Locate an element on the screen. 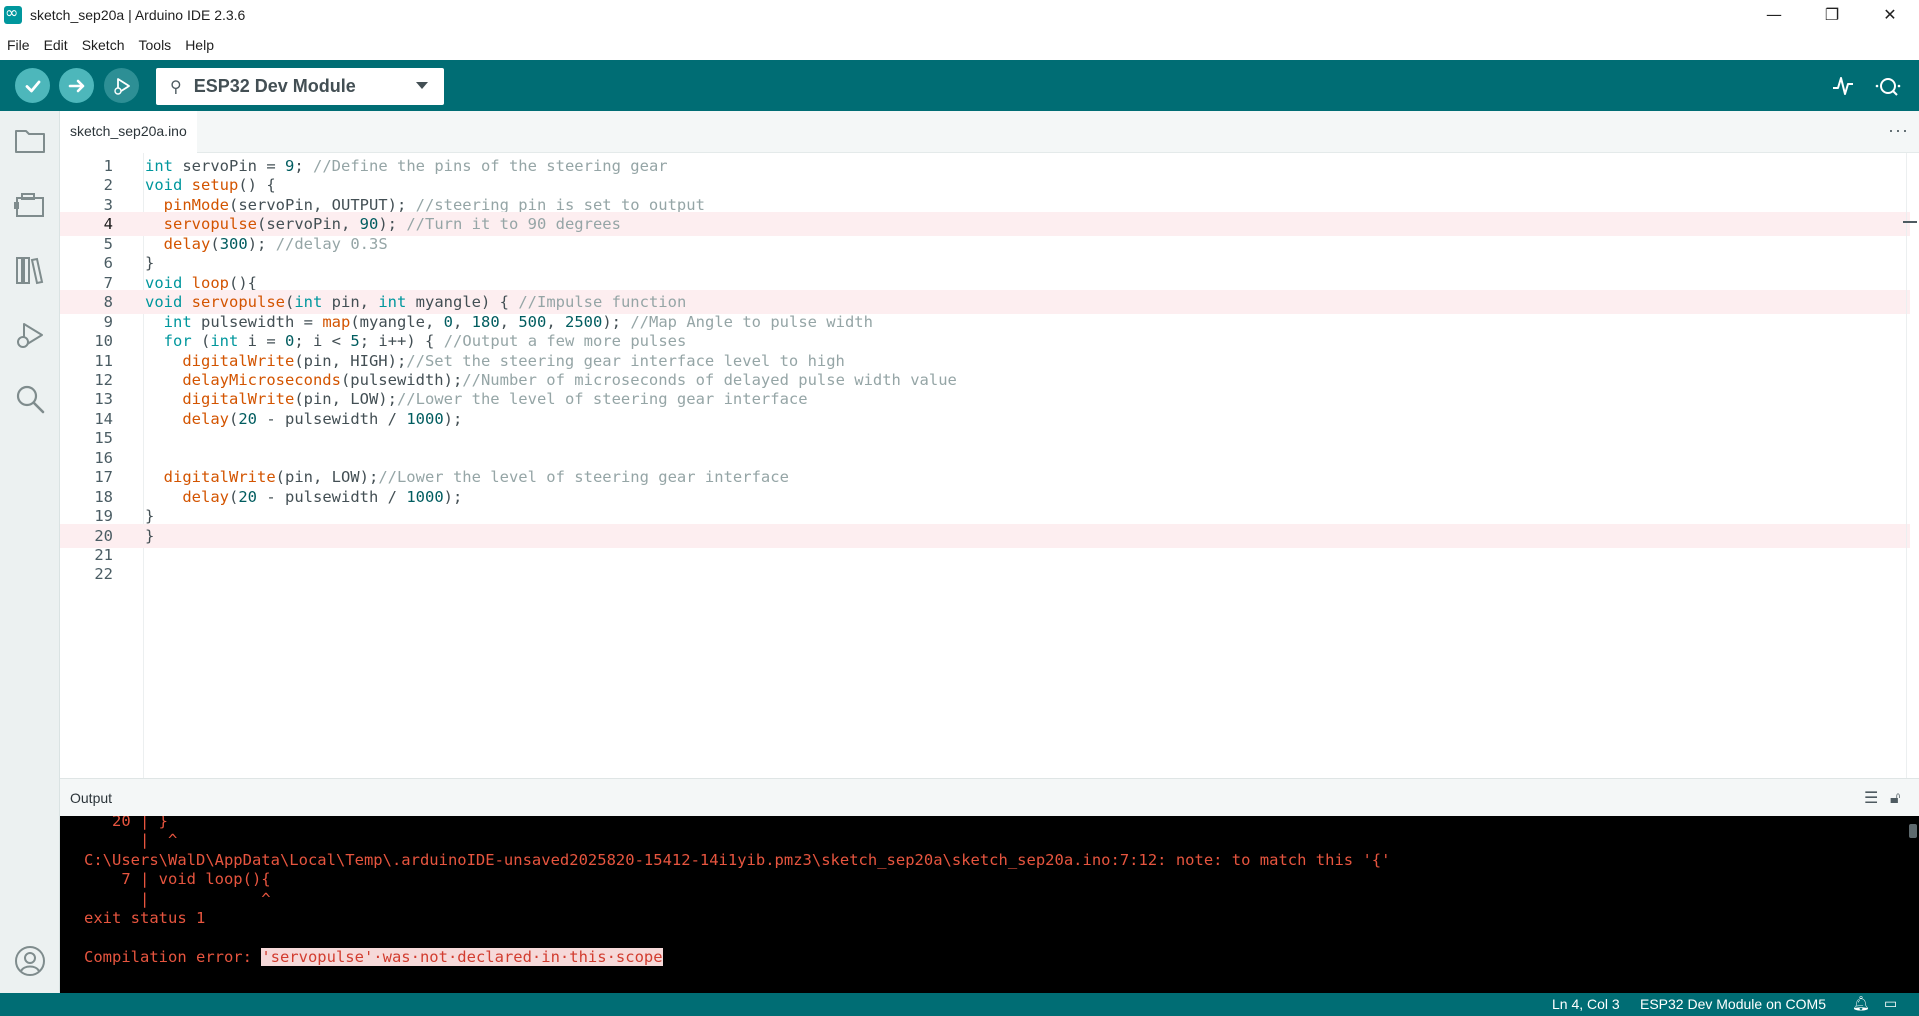  menu-file: File is located at coordinates (18, 45).